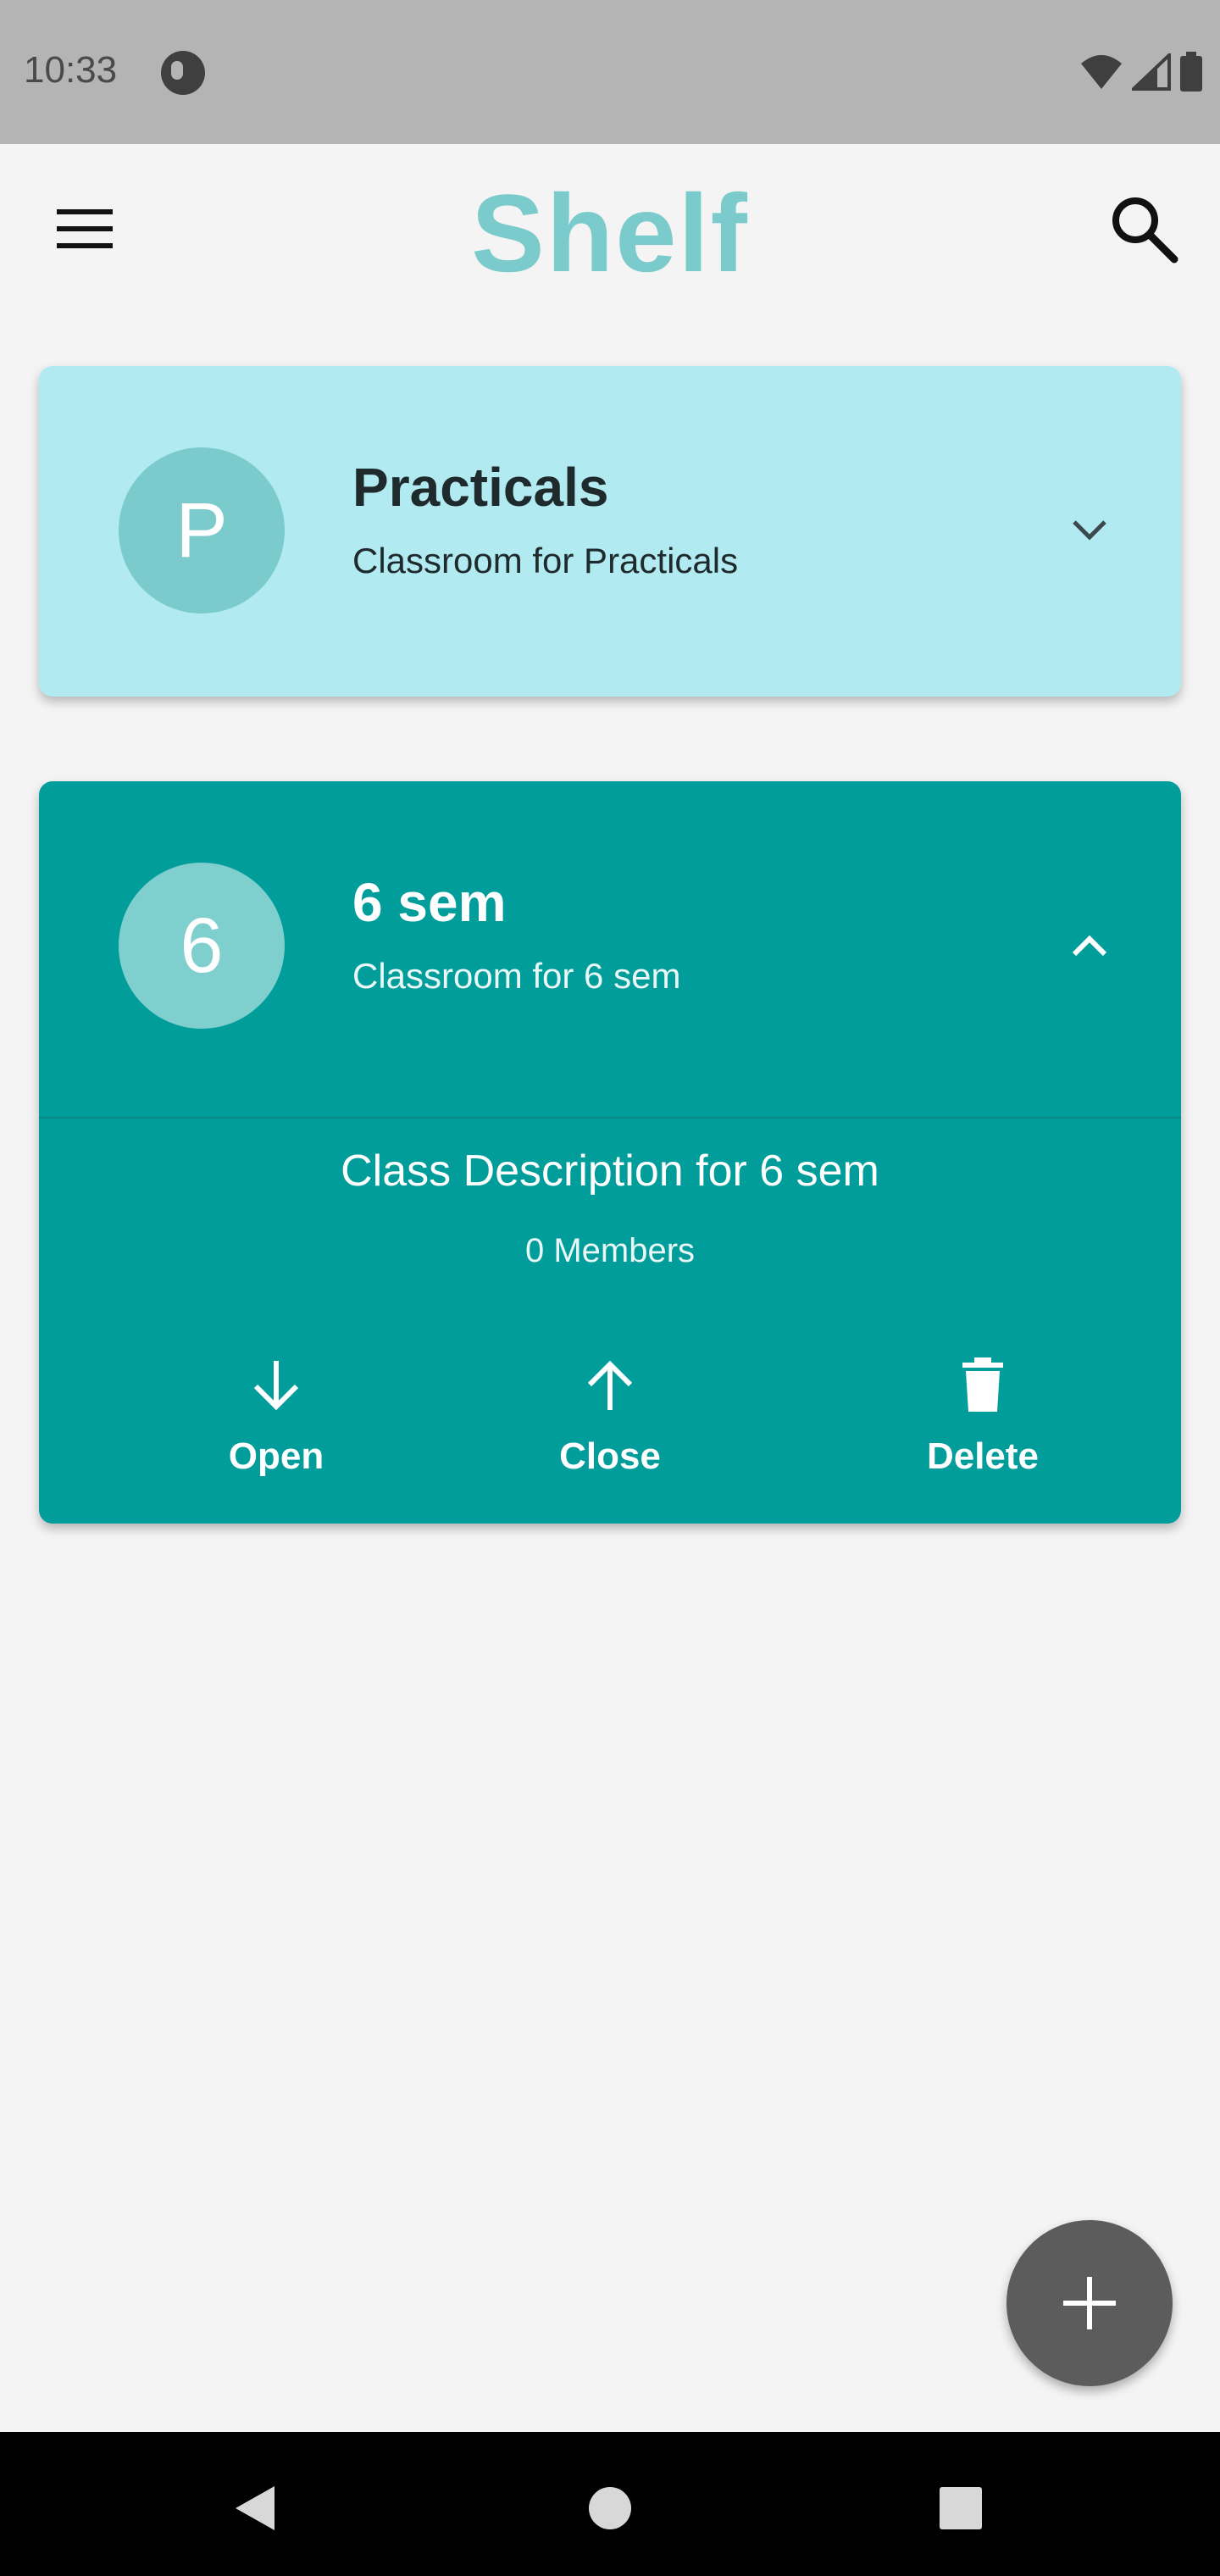 The width and height of the screenshot is (1220, 2576). Describe the element at coordinates (276, 1413) in the screenshot. I see `open-button: Open` at that location.